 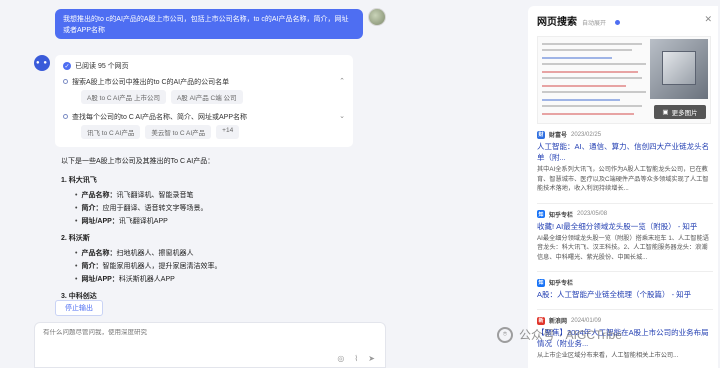 What do you see at coordinates (623, 18) in the screenshot?
I see `panel-header: 网页搜索 自动展开` at bounding box center [623, 18].